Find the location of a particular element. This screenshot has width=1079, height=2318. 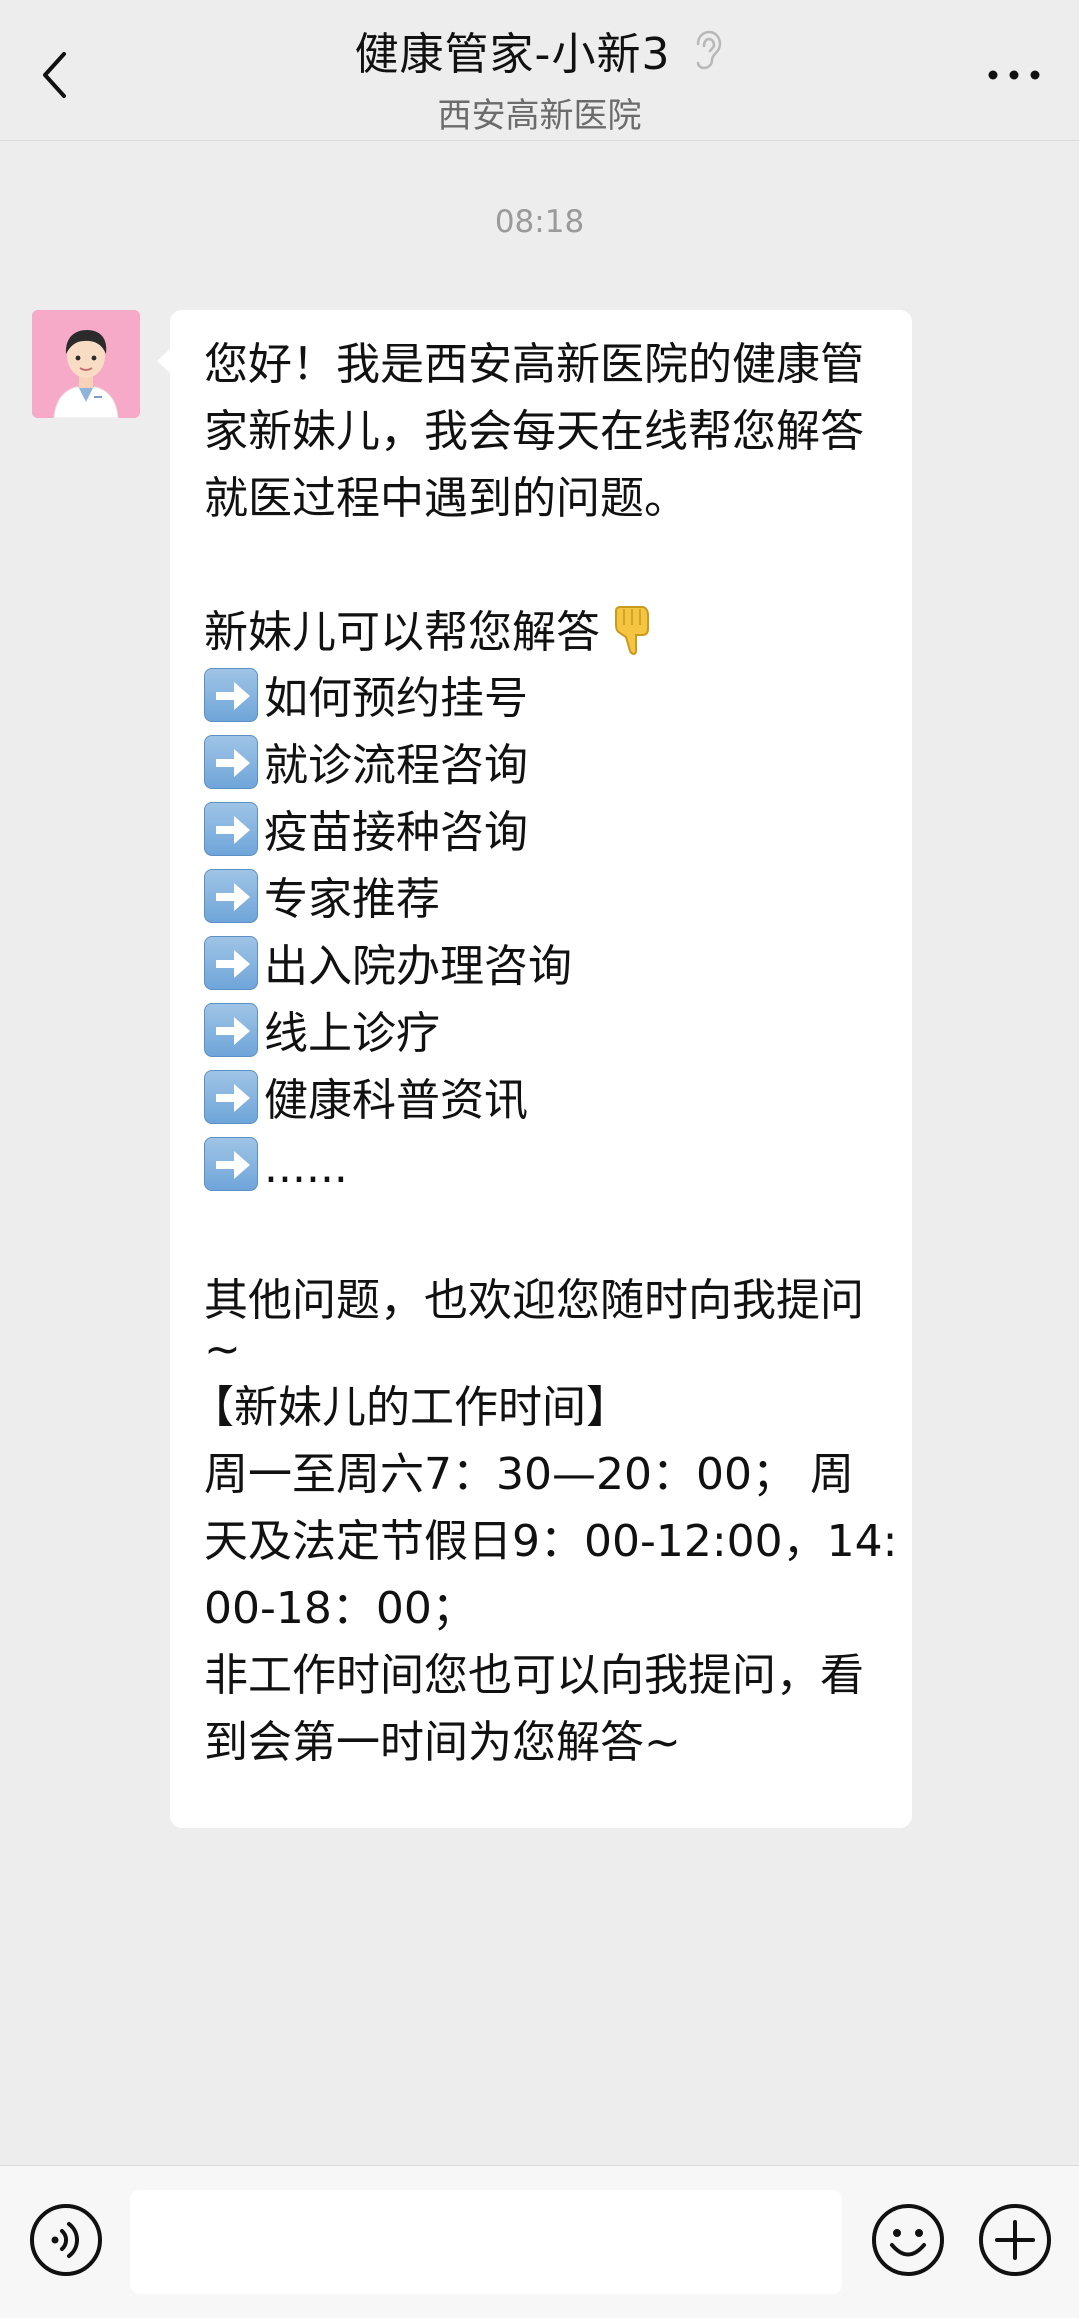

help-item-text: 就诊流程咨询 is located at coordinates (396, 766).